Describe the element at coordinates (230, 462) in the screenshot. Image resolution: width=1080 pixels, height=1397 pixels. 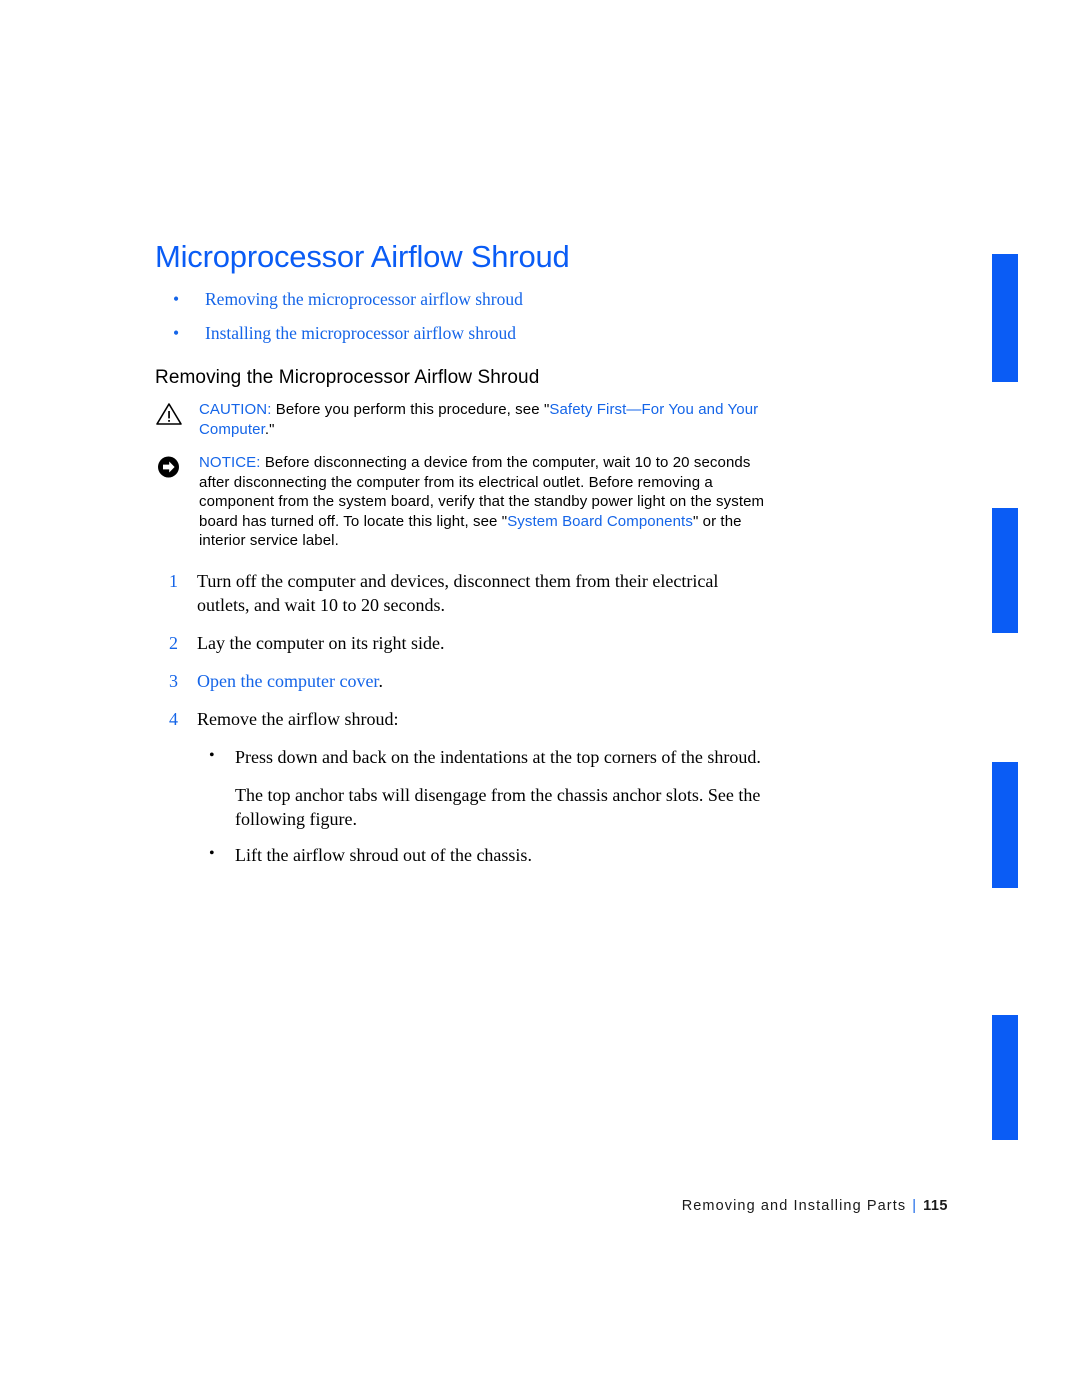
I see `notice-label: NOTICE:` at that location.